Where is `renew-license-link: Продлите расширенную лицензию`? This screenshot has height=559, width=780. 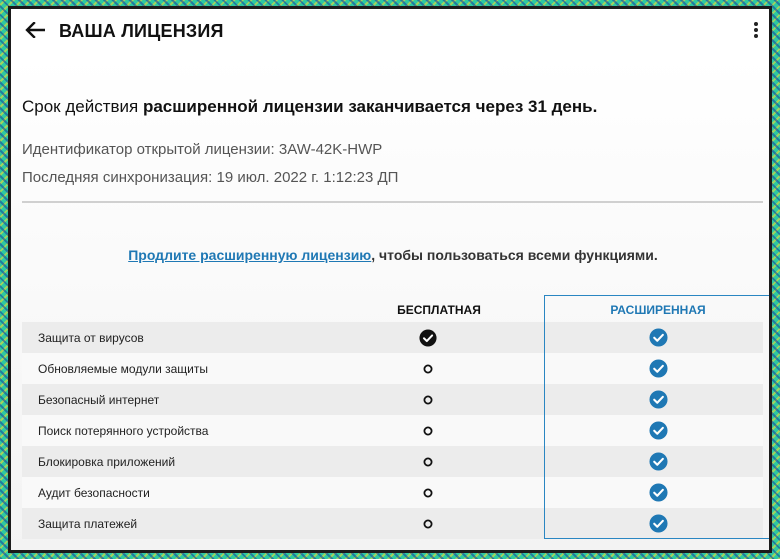 renew-license-link: Продлите расширенную лицензию is located at coordinates (249, 255).